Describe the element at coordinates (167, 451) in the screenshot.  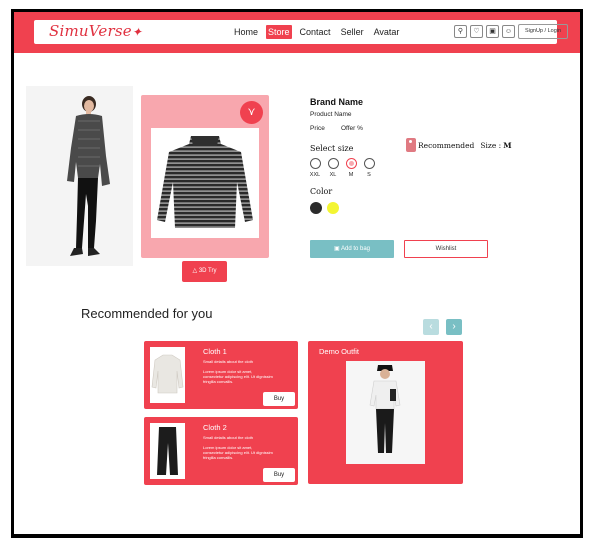
I see `cloth-2-image` at that location.